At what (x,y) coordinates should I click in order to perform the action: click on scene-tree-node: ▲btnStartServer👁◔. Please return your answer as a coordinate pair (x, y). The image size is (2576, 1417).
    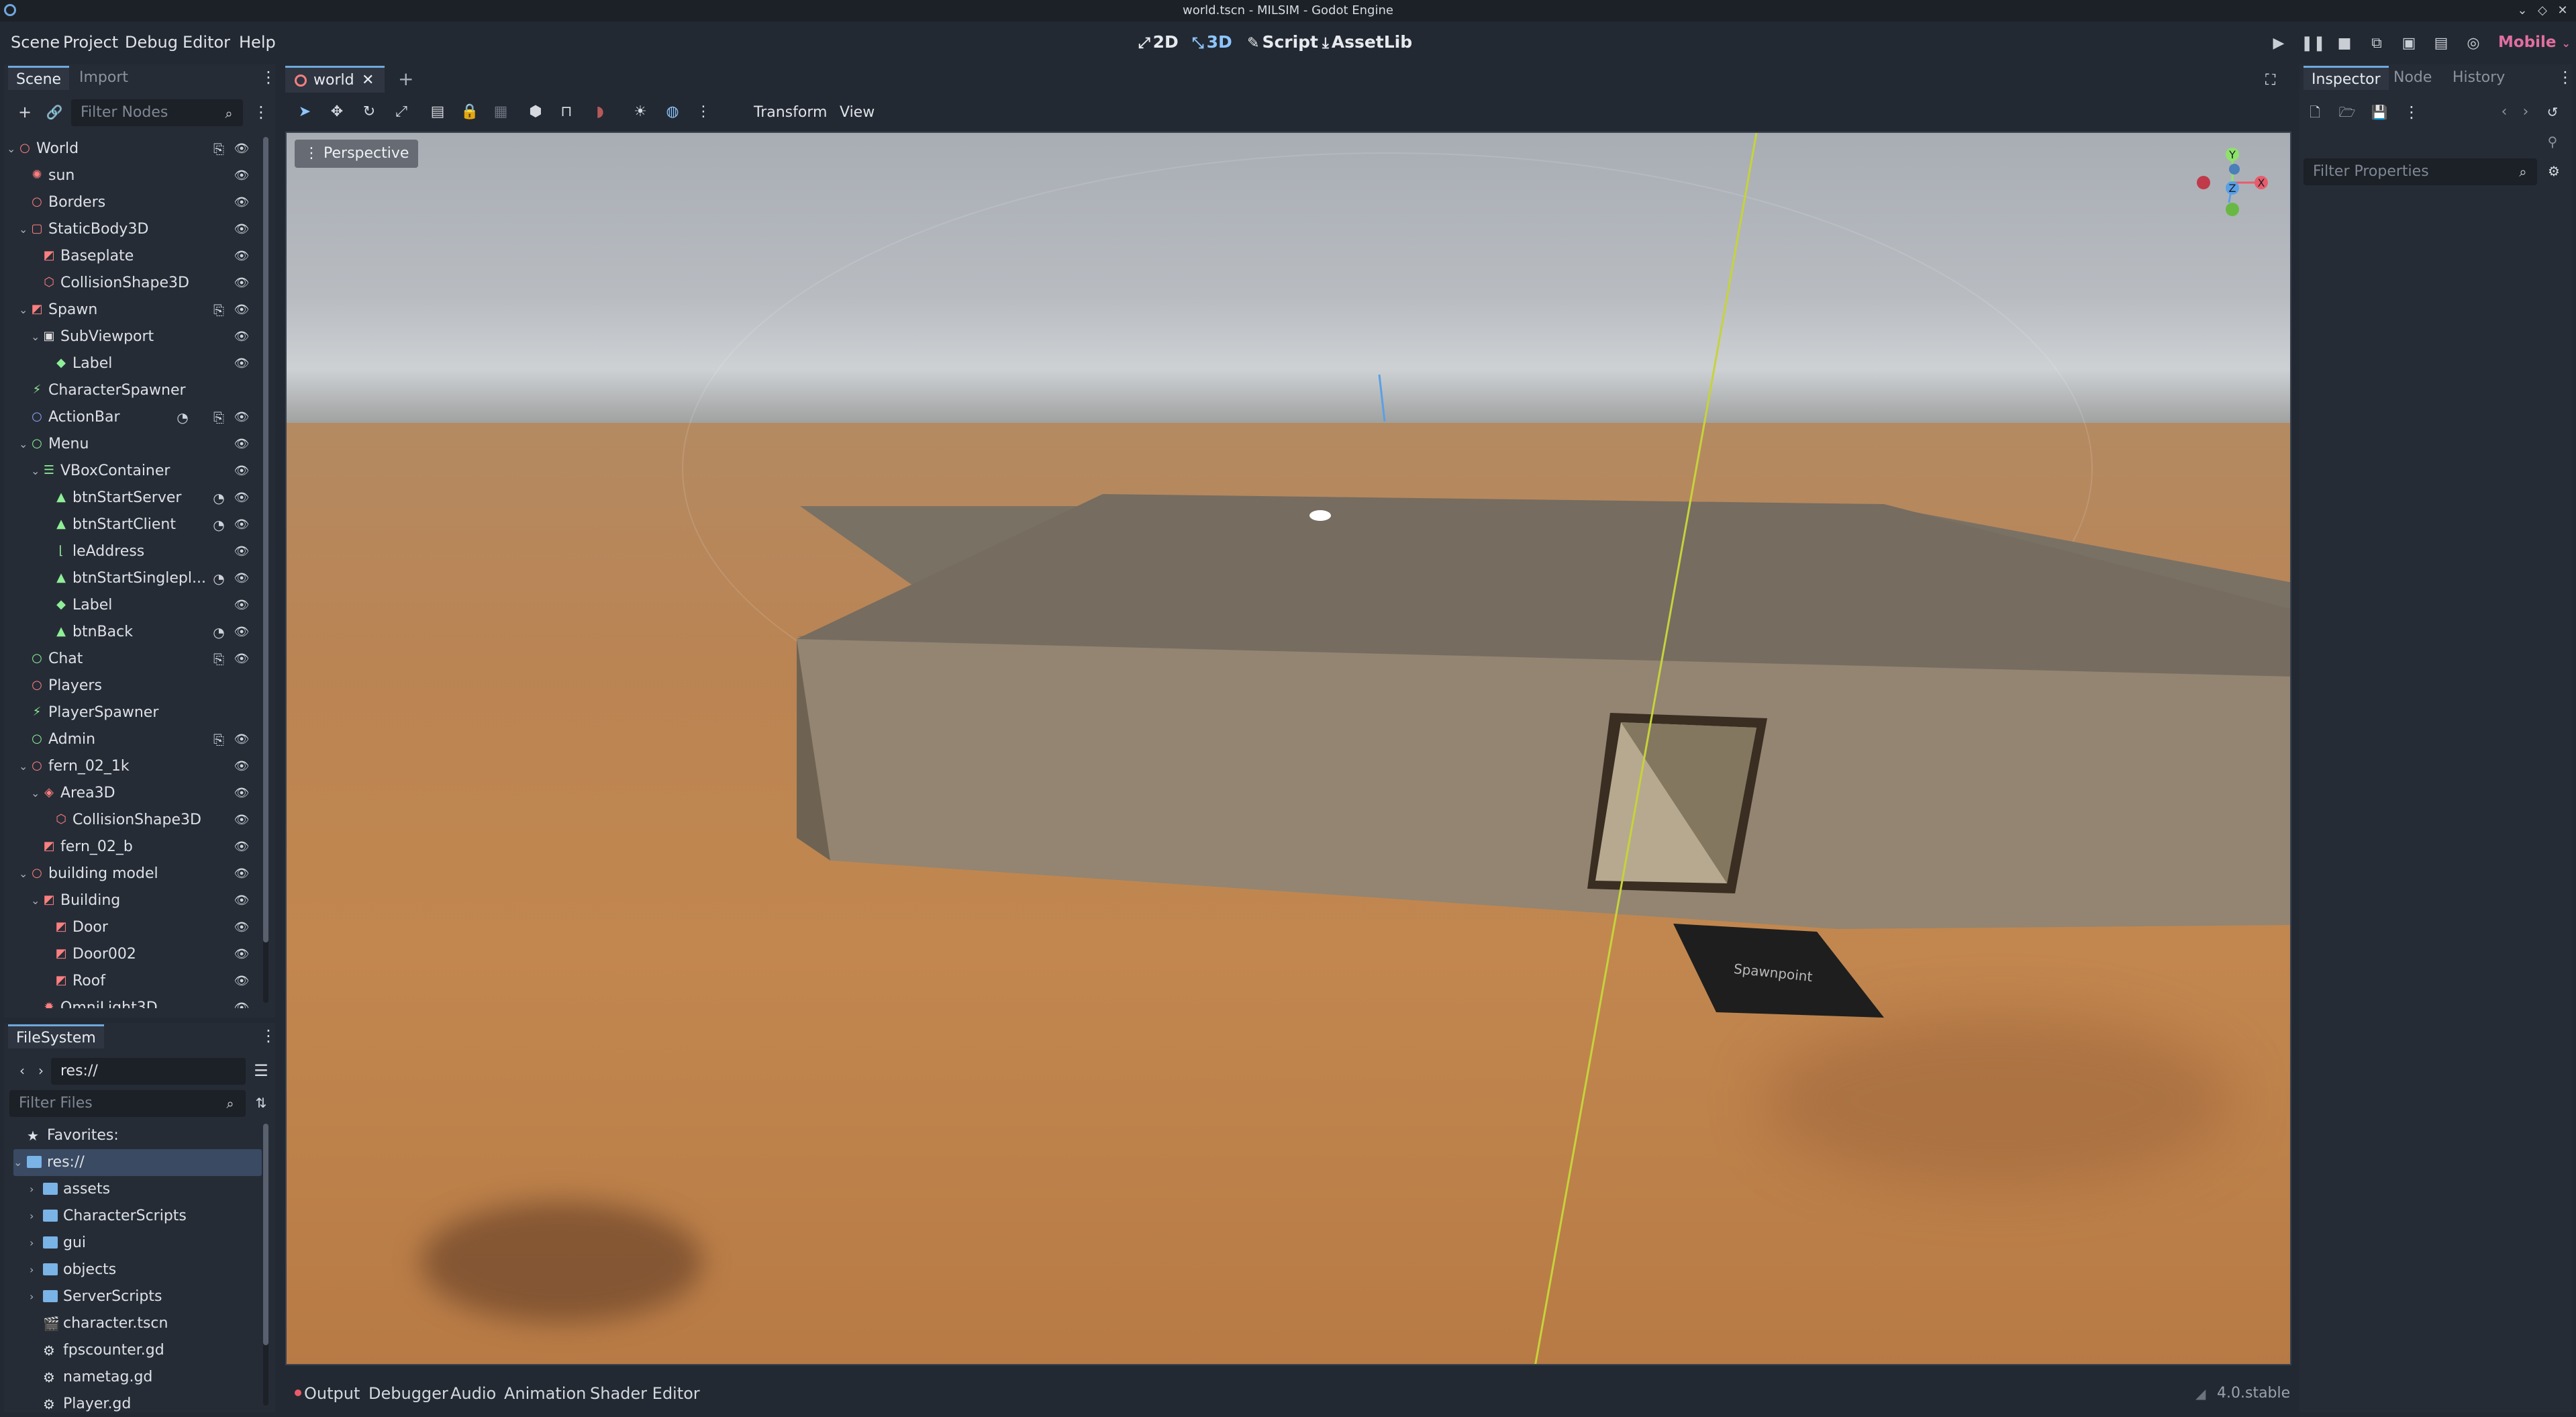
    Looking at the image, I should click on (133, 498).